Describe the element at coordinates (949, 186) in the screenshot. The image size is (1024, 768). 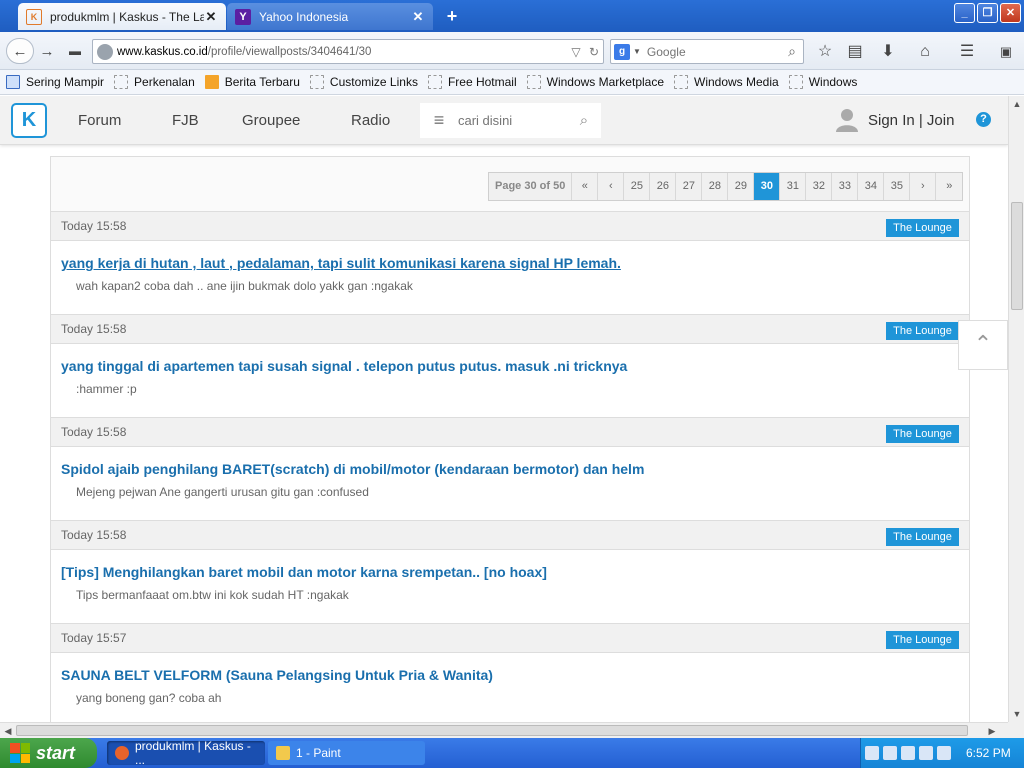
I see `last-page-icon: »` at that location.